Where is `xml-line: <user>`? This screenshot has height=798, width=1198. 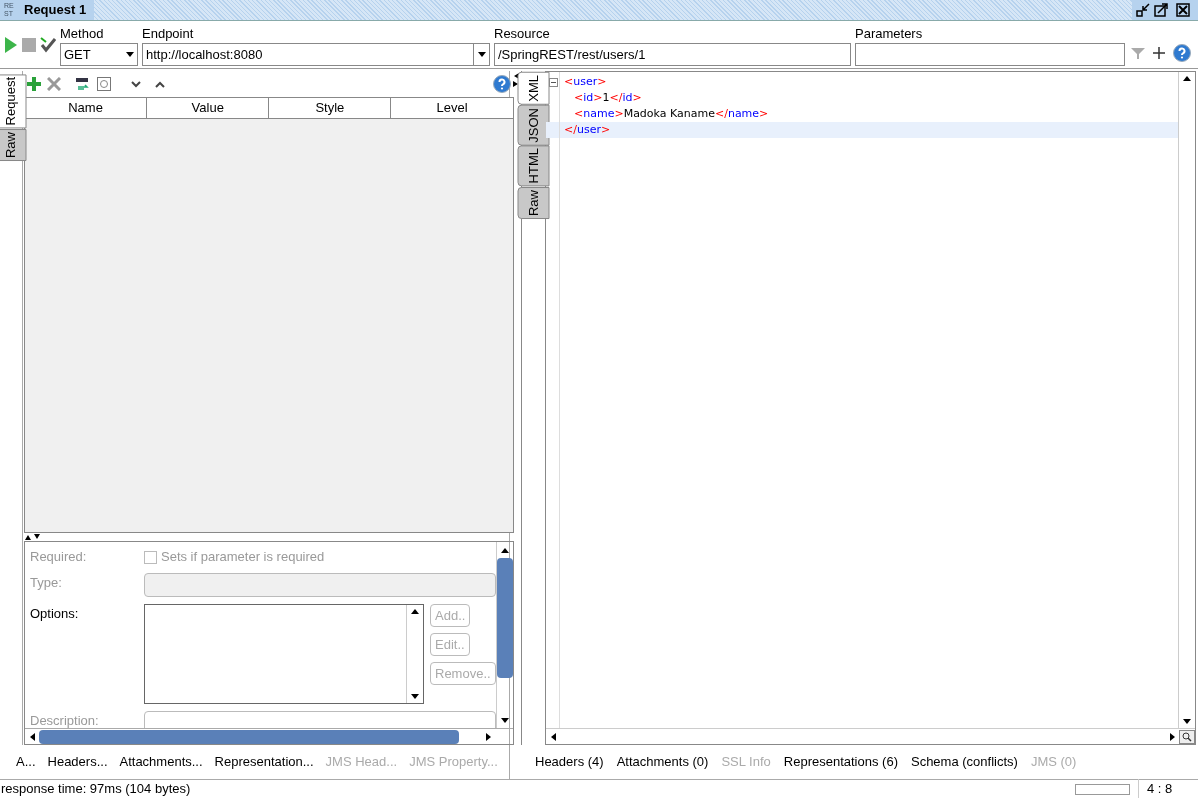
xml-line: <user> is located at coordinates (585, 81).